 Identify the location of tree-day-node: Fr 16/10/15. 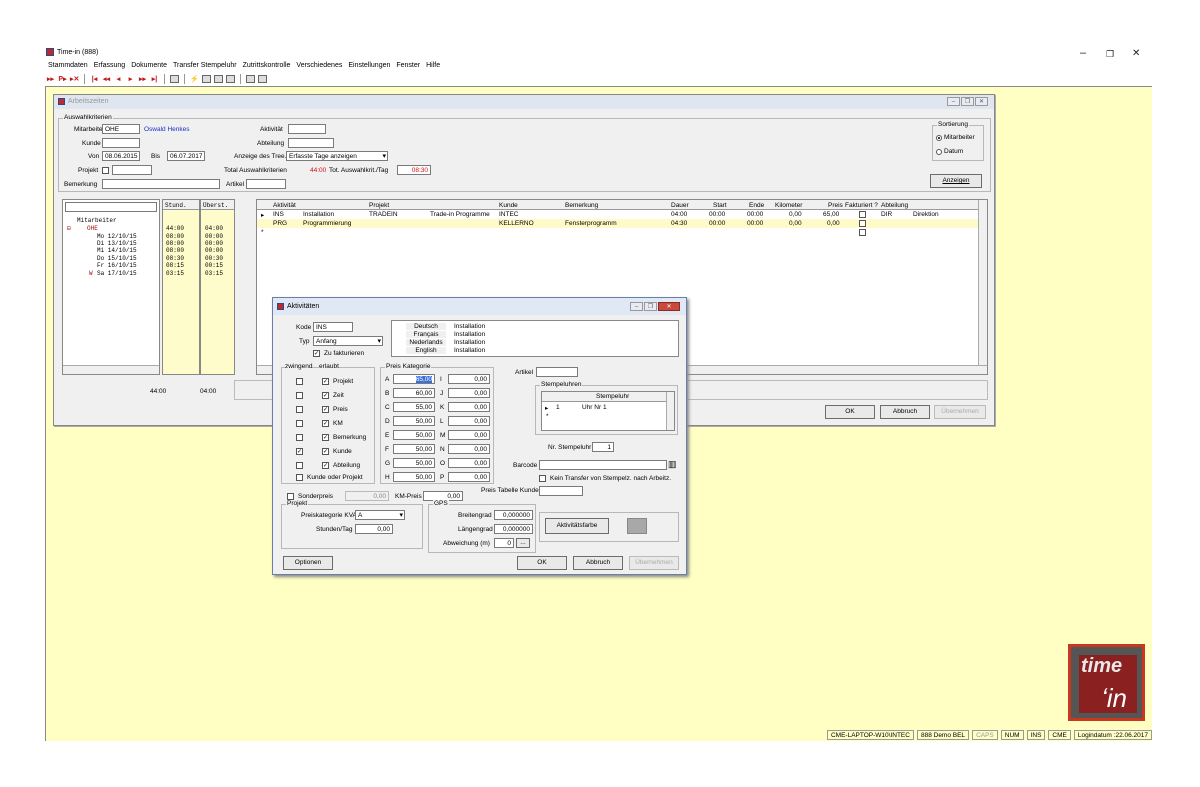
(117, 265).